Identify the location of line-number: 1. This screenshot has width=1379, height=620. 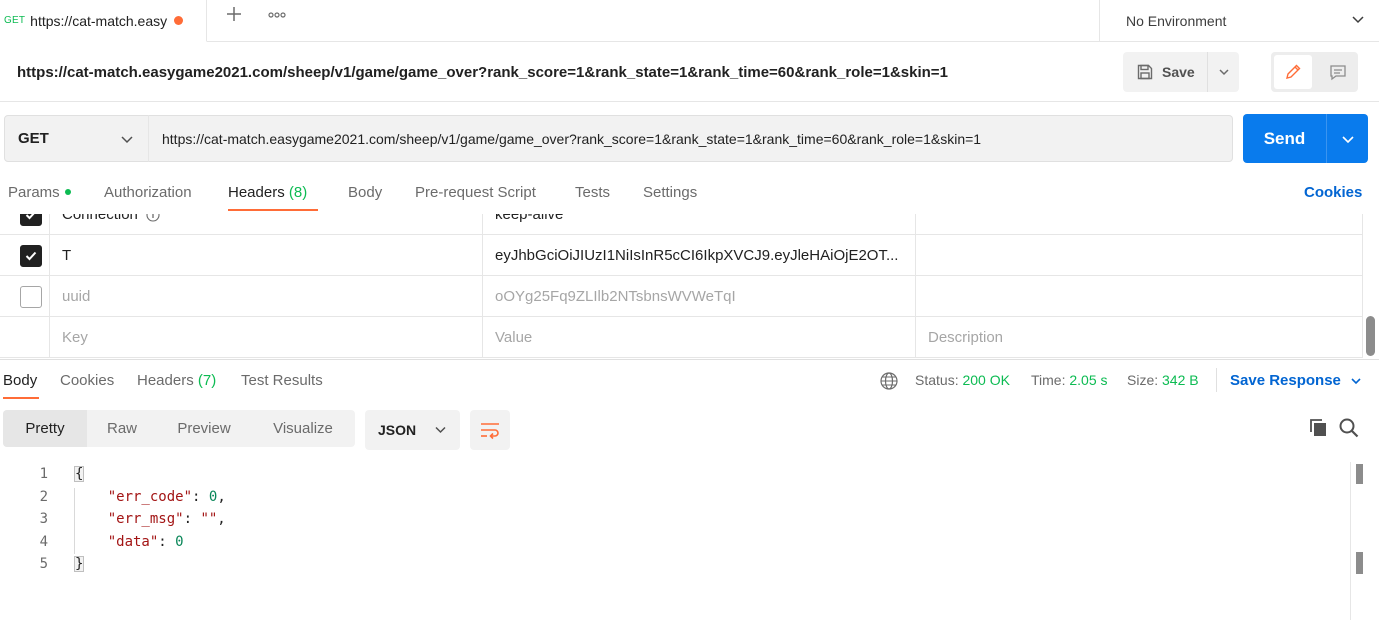
(43, 474).